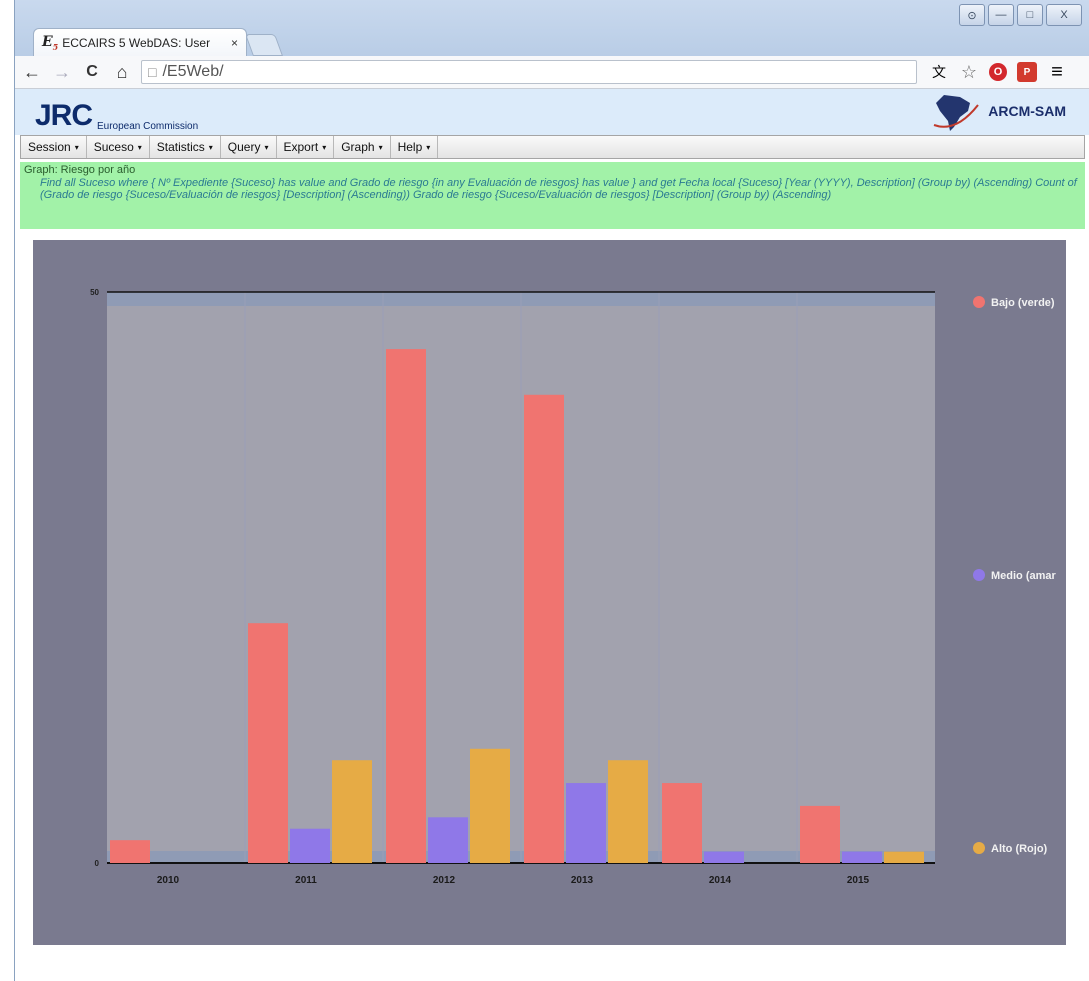 The width and height of the screenshot is (1089, 981). Describe the element at coordinates (152, 72) in the screenshot. I see `page-icon: □` at that location.